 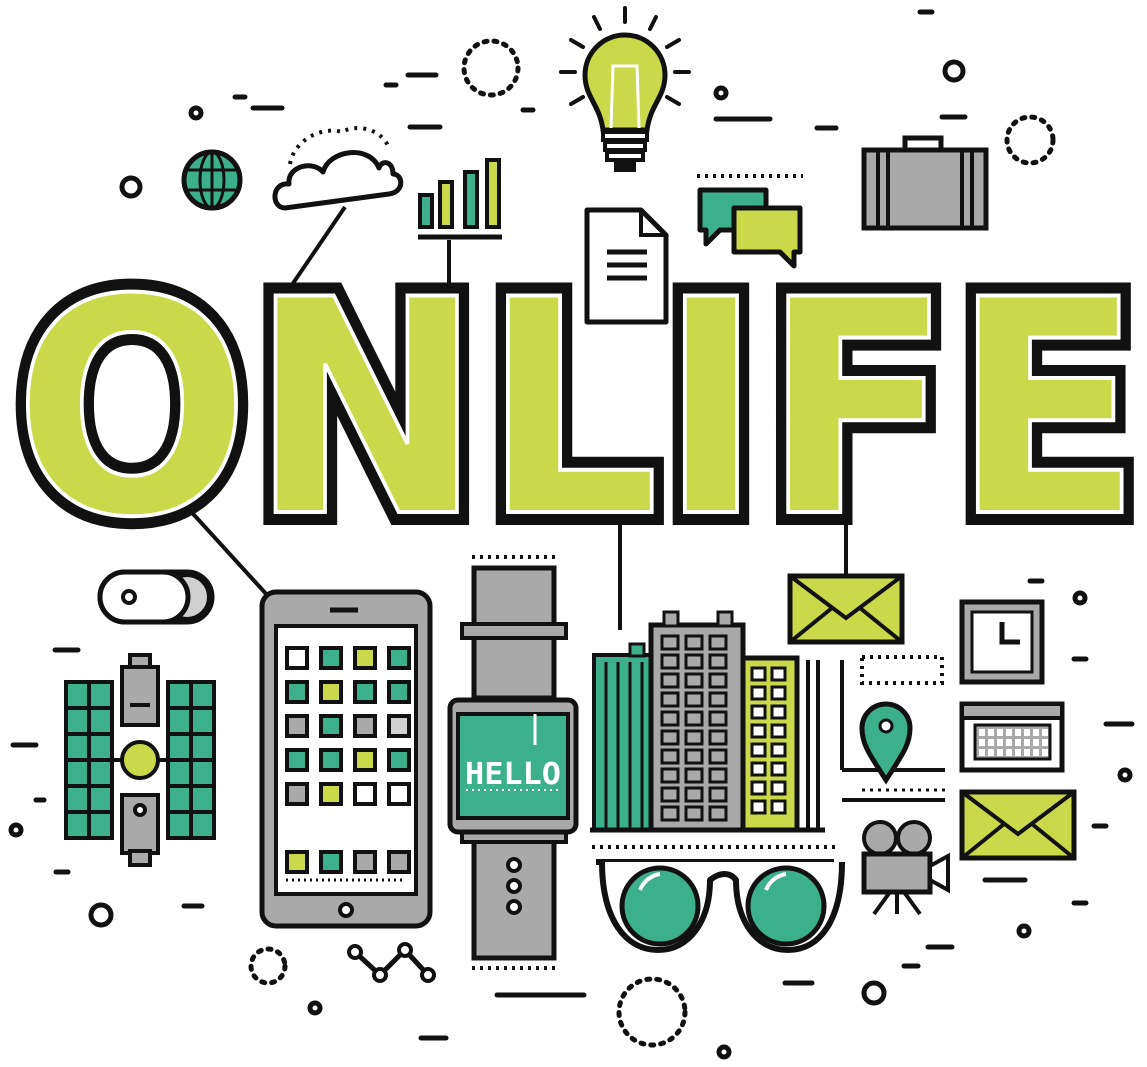 What do you see at coordinates (625, 89) in the screenshot?
I see `light-bulb-icon` at bounding box center [625, 89].